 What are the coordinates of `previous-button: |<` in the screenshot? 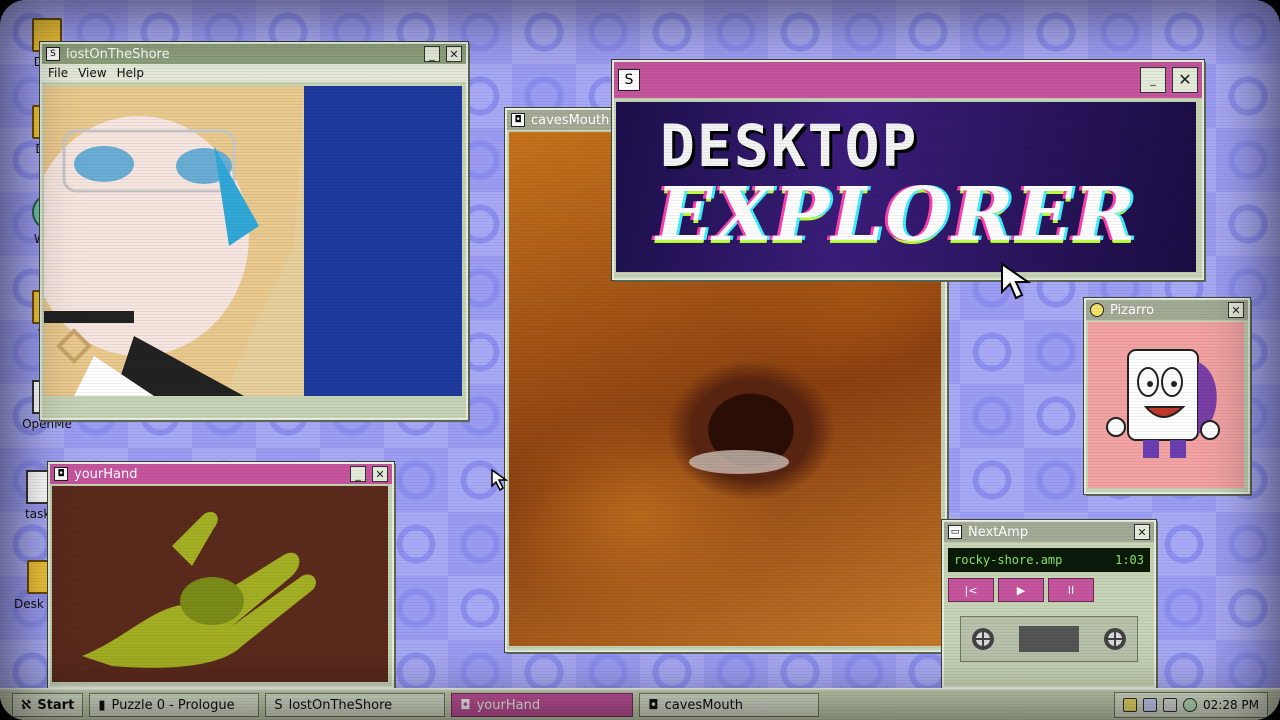 It's located at (971, 590).